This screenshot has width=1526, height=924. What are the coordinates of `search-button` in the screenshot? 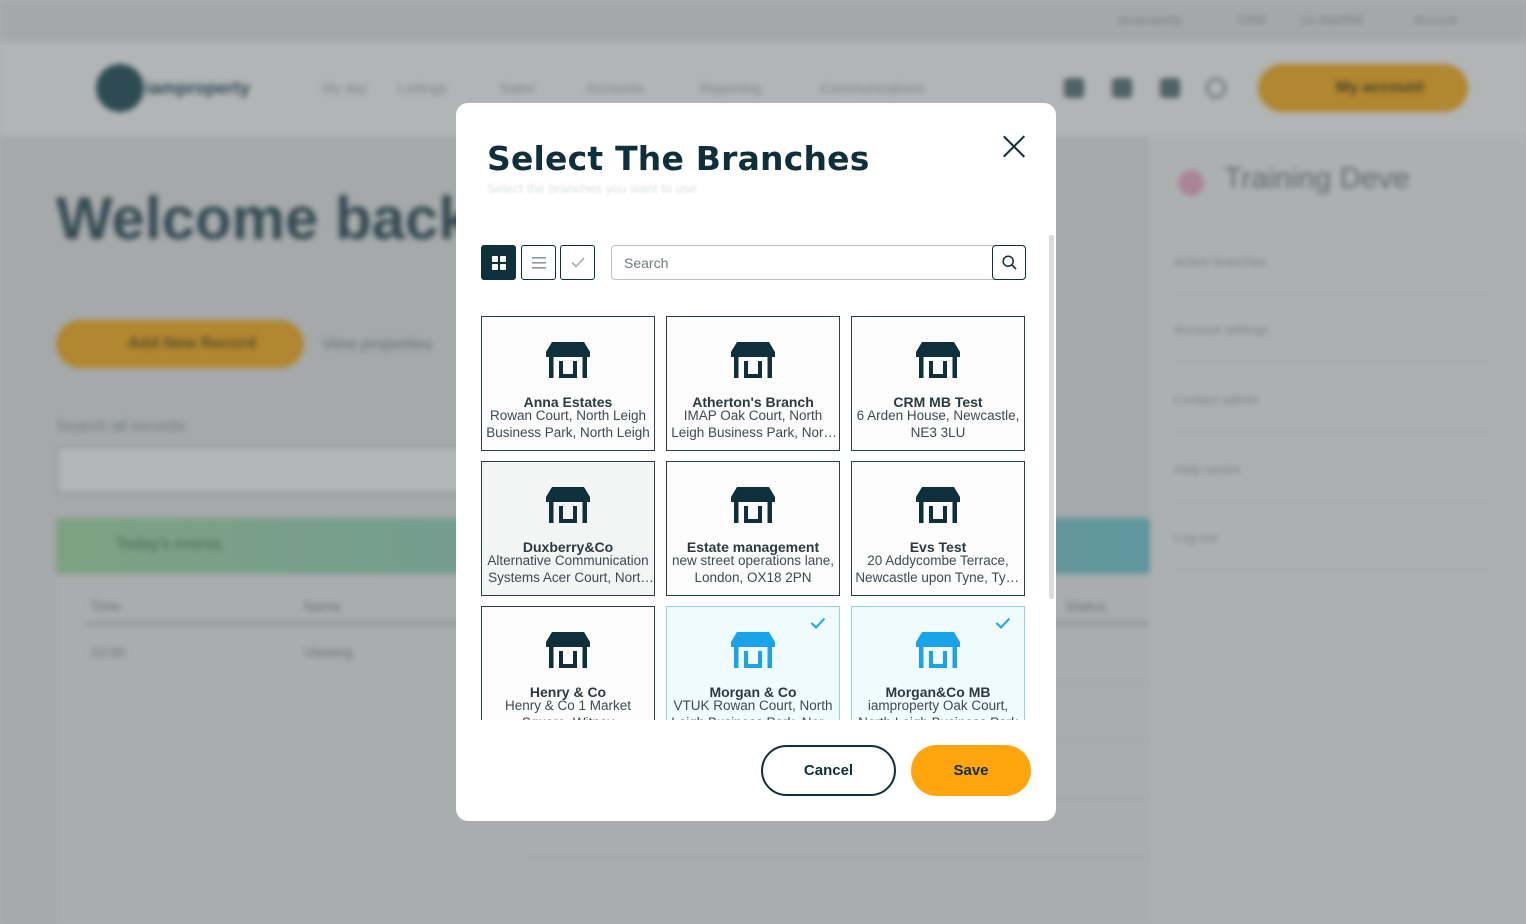 It's located at (1009, 262).